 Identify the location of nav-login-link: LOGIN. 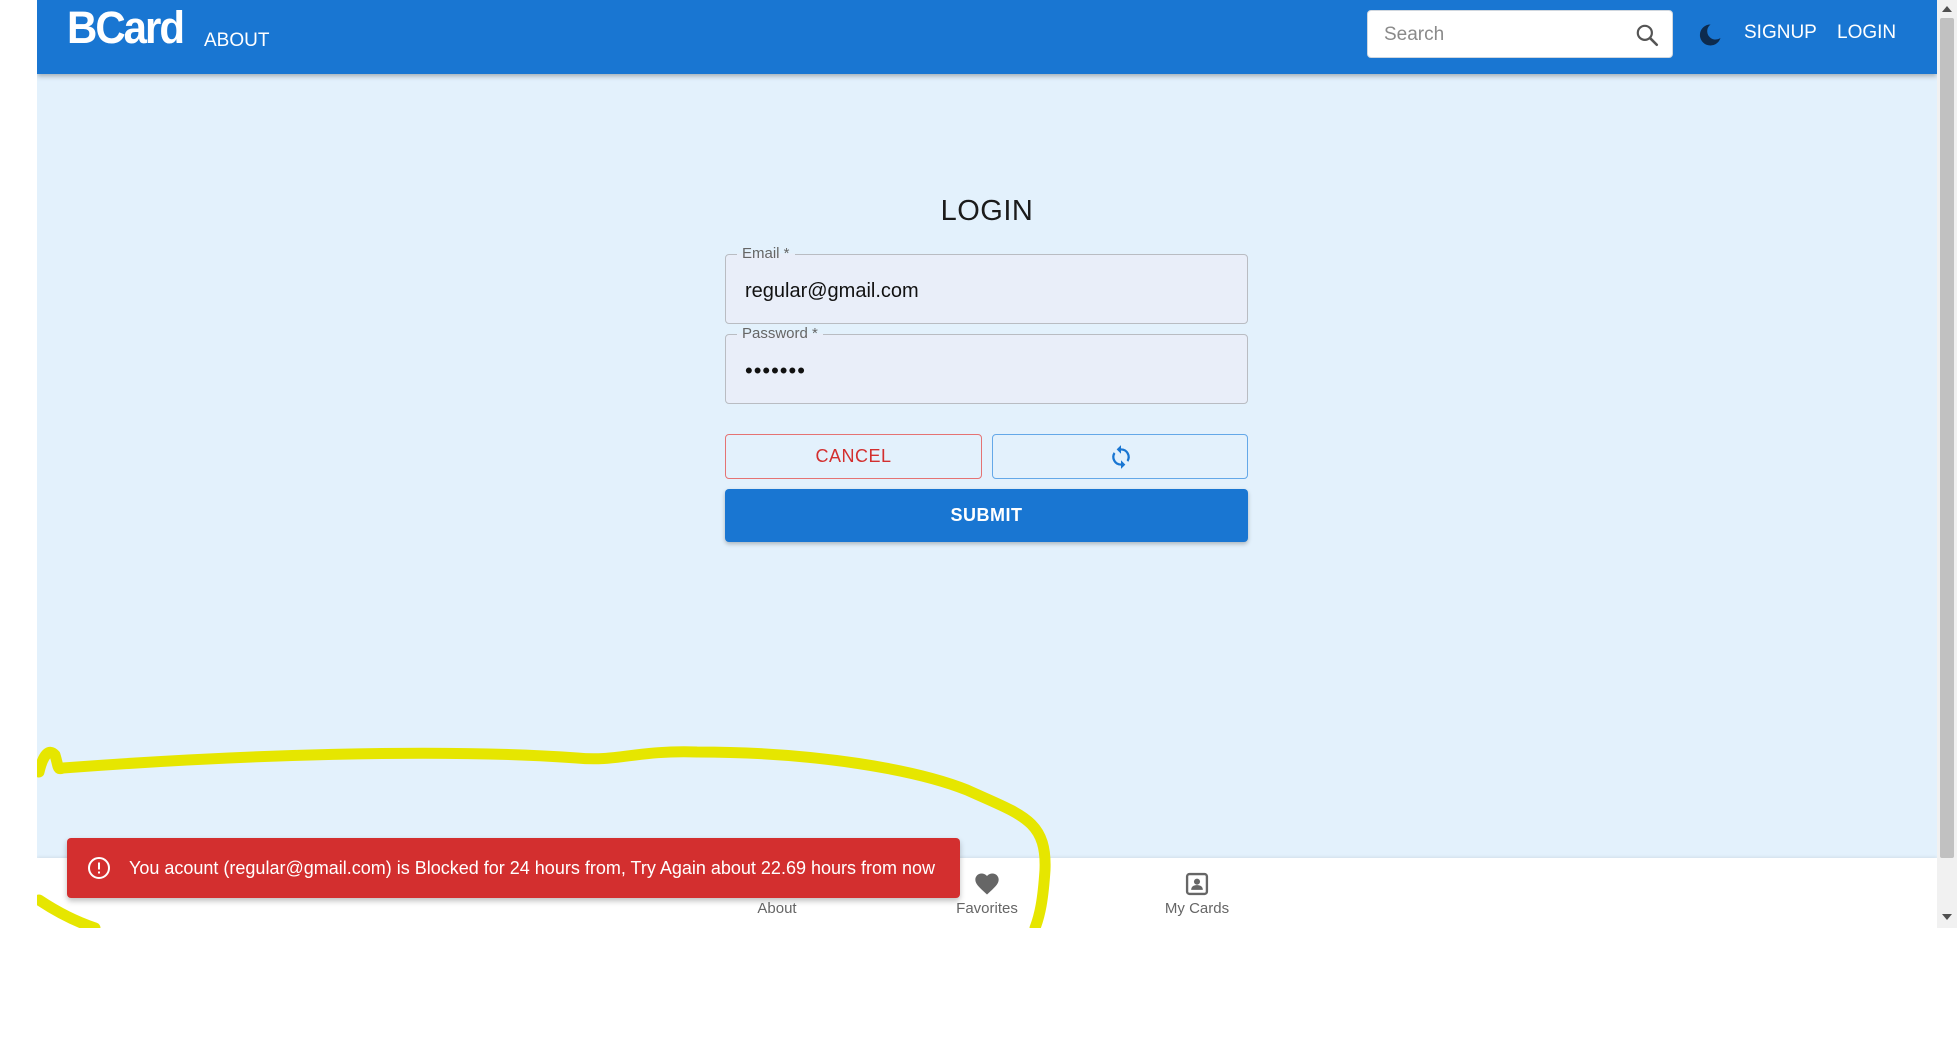
(1866, 33).